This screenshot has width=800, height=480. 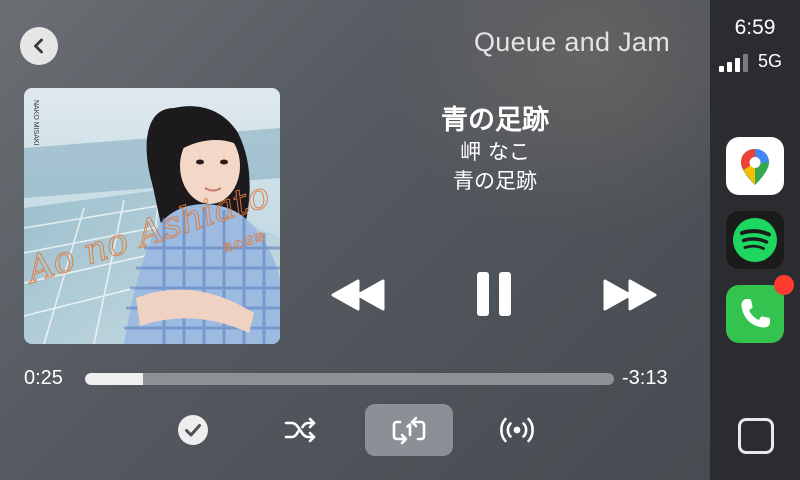 What do you see at coordinates (35, 123) in the screenshot?
I see `art-artist-text: NAKO MISAKI` at bounding box center [35, 123].